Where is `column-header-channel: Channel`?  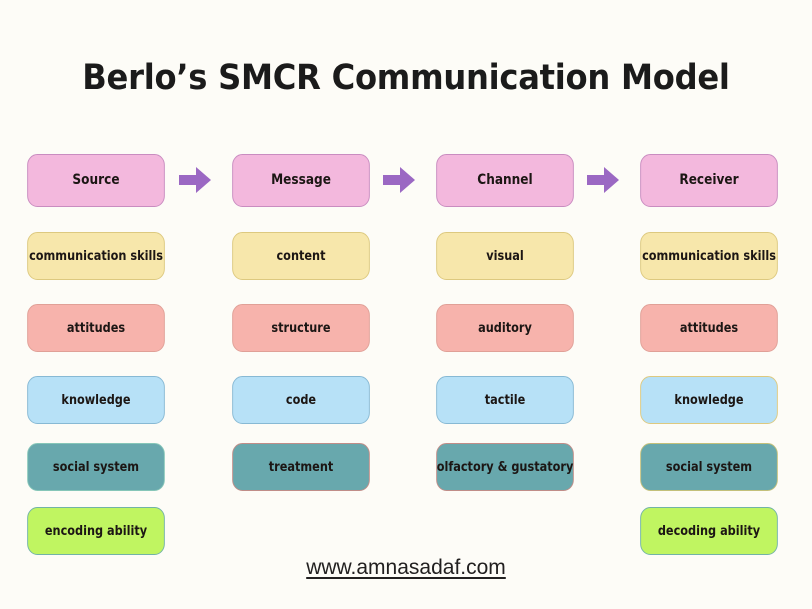
column-header-channel: Channel is located at coordinates (505, 180).